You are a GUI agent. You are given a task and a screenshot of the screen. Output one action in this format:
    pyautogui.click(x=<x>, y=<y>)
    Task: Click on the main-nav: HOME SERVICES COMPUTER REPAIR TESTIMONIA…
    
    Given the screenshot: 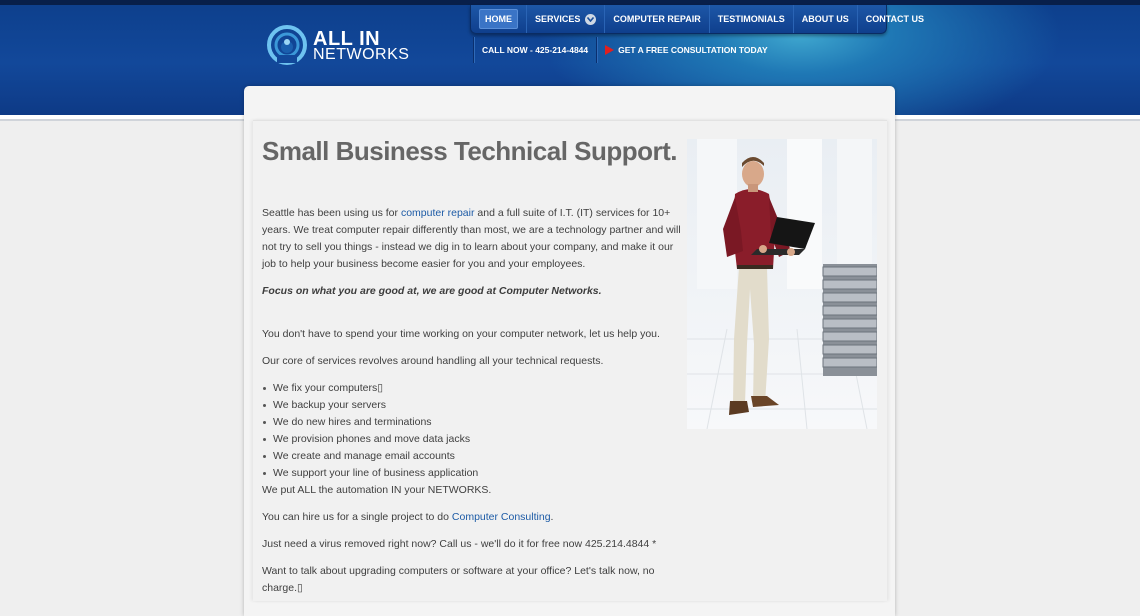 What is the action you would take?
    pyautogui.click(x=697, y=19)
    